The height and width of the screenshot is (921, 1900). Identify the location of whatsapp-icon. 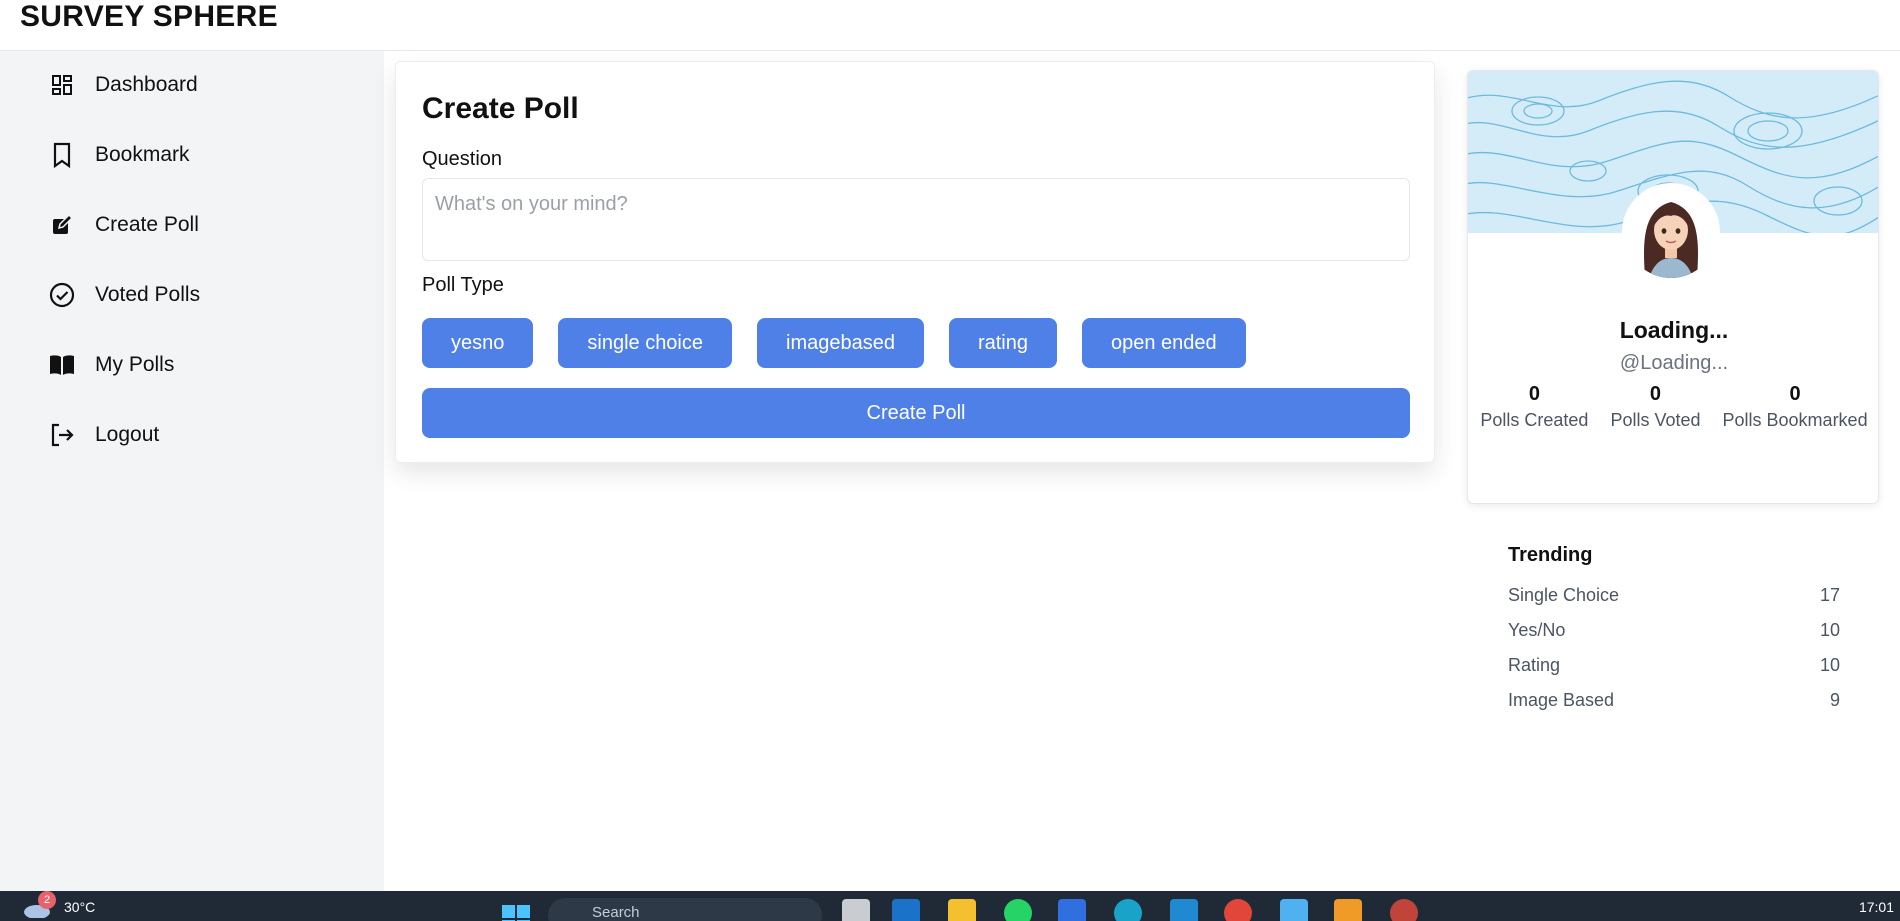
(1018, 910).